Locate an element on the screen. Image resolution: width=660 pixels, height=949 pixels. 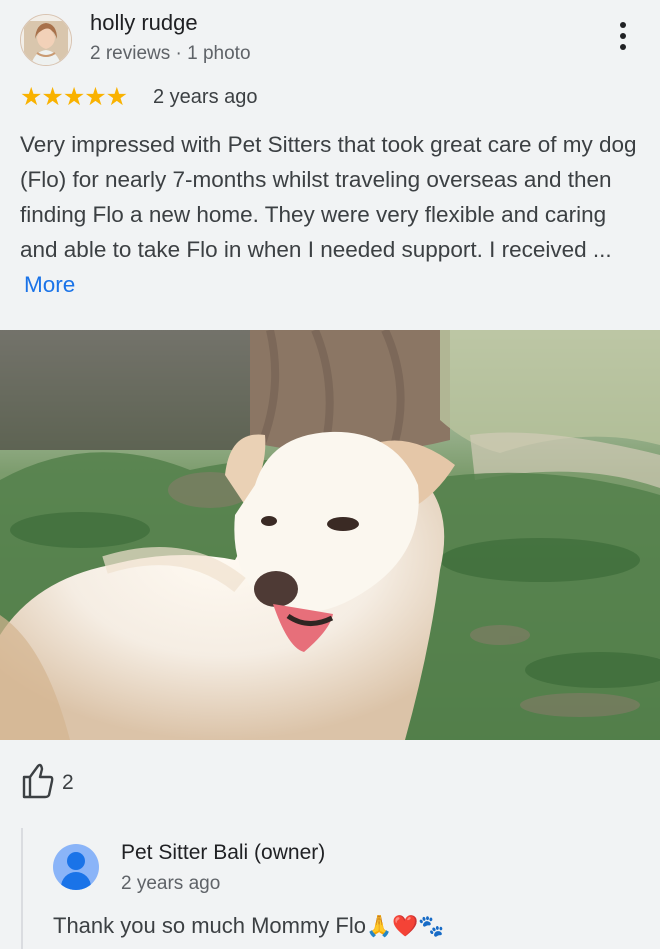
owner-name: Pet Sitter Bali (owner) is located at coordinates (223, 853).